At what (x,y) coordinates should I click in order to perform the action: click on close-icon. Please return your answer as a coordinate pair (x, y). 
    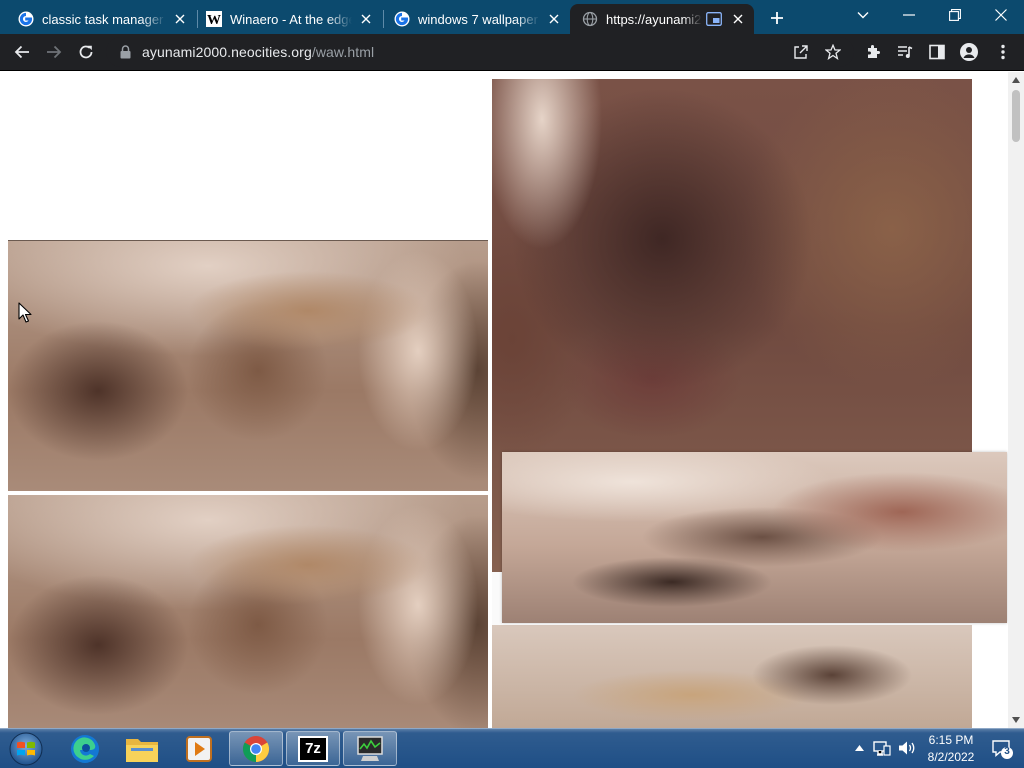
    Looking at the image, I should click on (1001, 15).